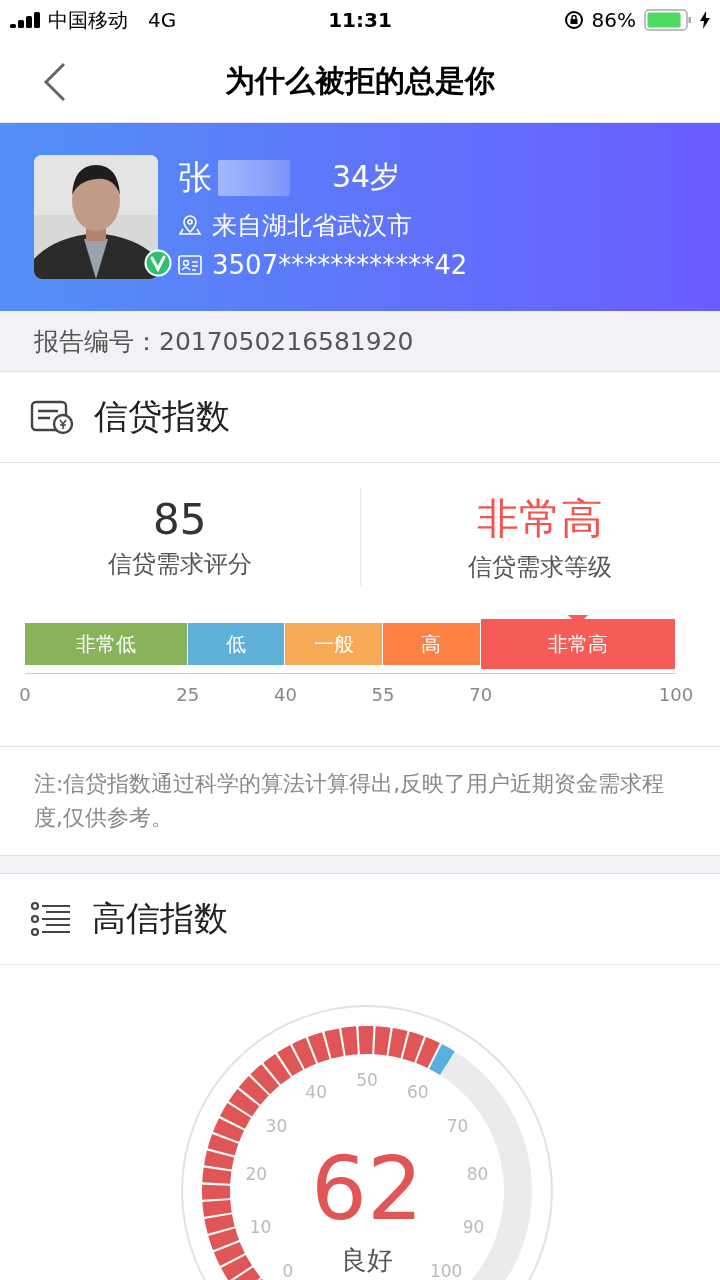 Image resolution: width=720 pixels, height=1280 pixels. What do you see at coordinates (106, 644) in the screenshot?
I see `level-segment: 非常低` at bounding box center [106, 644].